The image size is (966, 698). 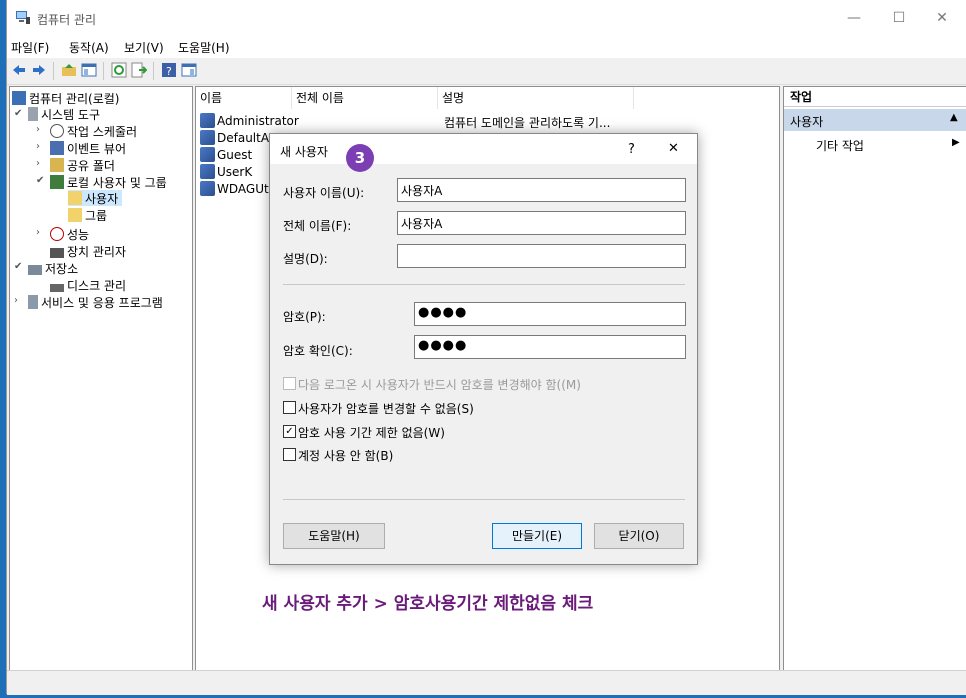 I want to click on must-change-password-checkbox, so click(x=289, y=383).